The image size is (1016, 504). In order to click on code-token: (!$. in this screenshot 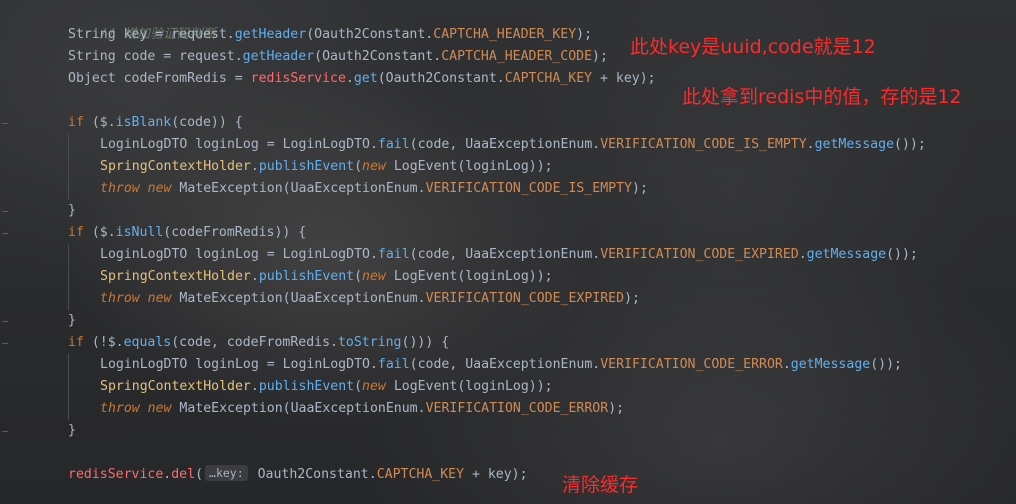, I will do `click(103, 342)`.